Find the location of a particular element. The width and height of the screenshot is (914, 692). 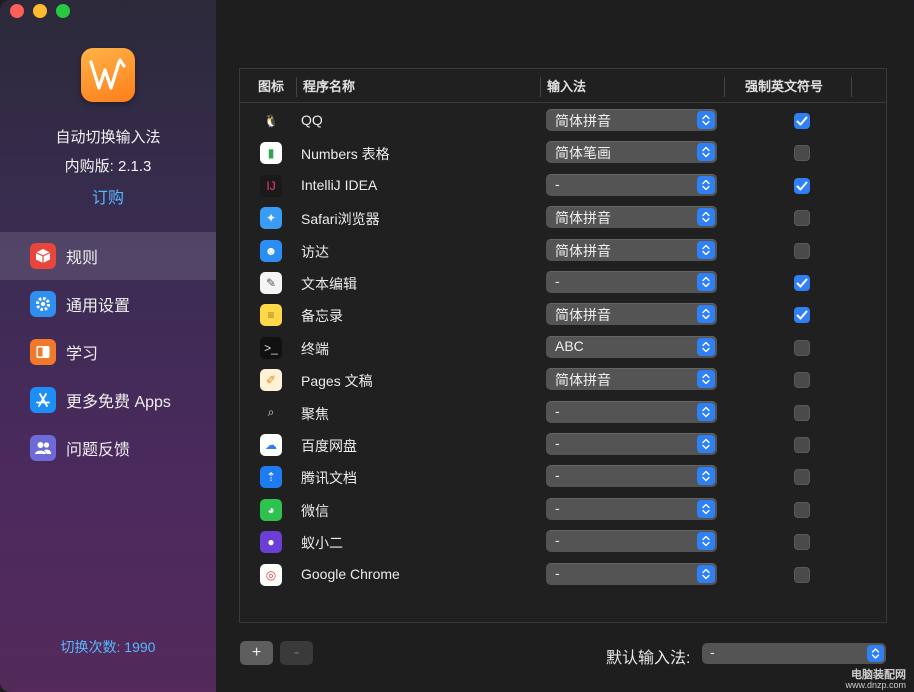

table-row: 🐧 QQ 简体拼音 is located at coordinates (563, 121).